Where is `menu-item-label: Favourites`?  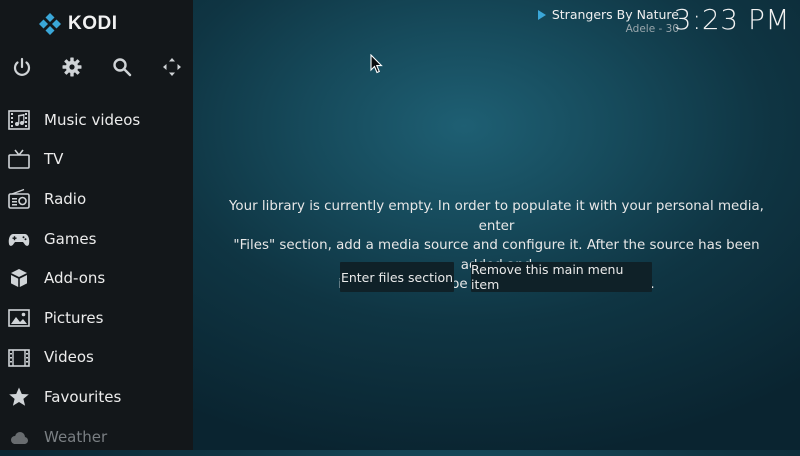 menu-item-label: Favourites is located at coordinates (83, 396).